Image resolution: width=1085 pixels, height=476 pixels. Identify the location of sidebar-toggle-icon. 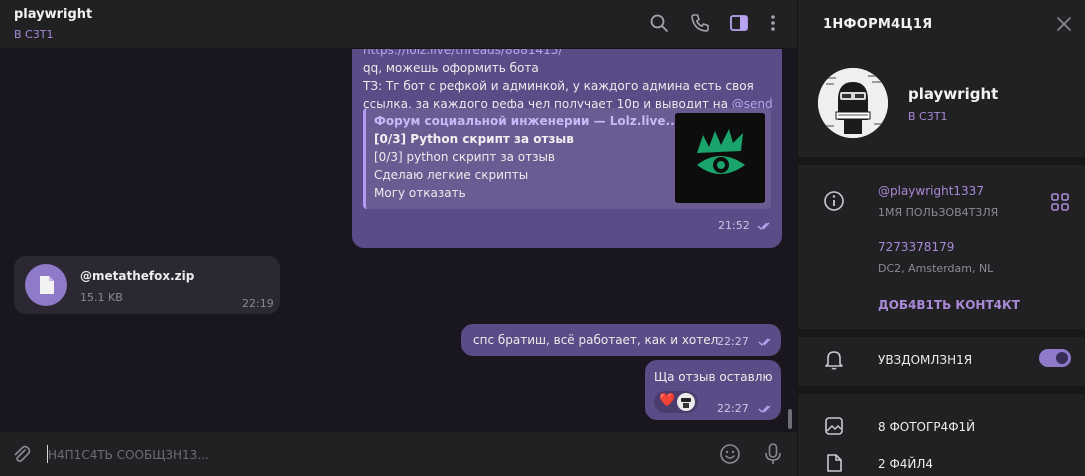
(739, 23).